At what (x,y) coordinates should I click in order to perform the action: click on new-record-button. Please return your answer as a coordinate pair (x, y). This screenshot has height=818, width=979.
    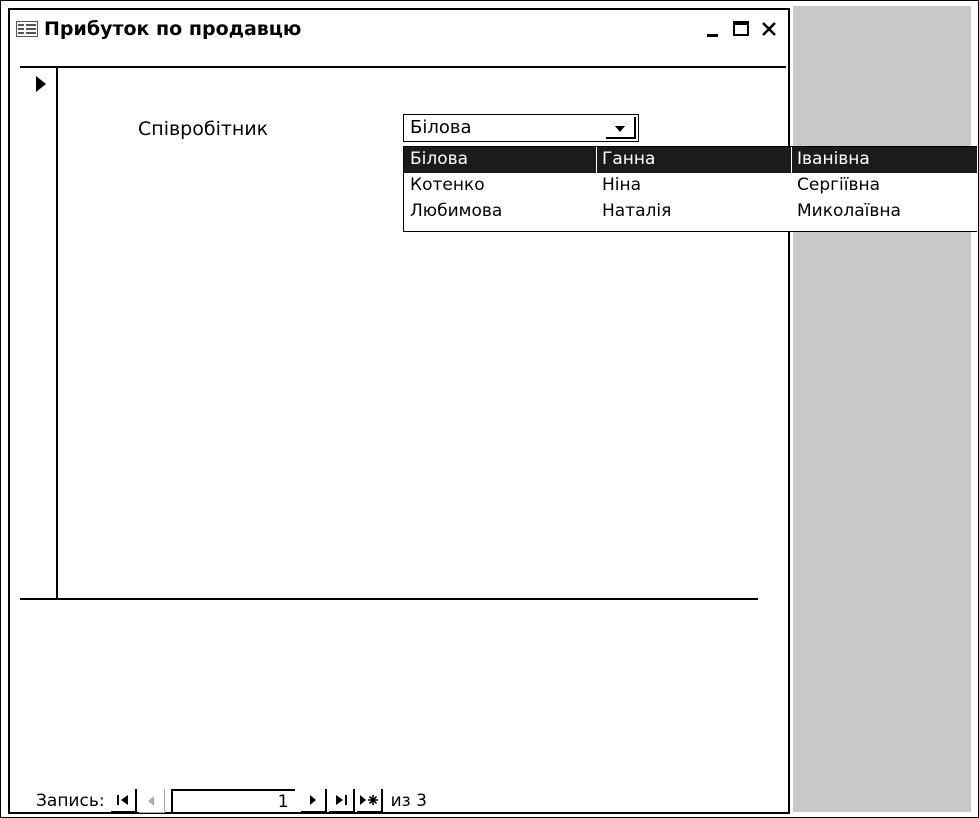
    Looking at the image, I should click on (369, 801).